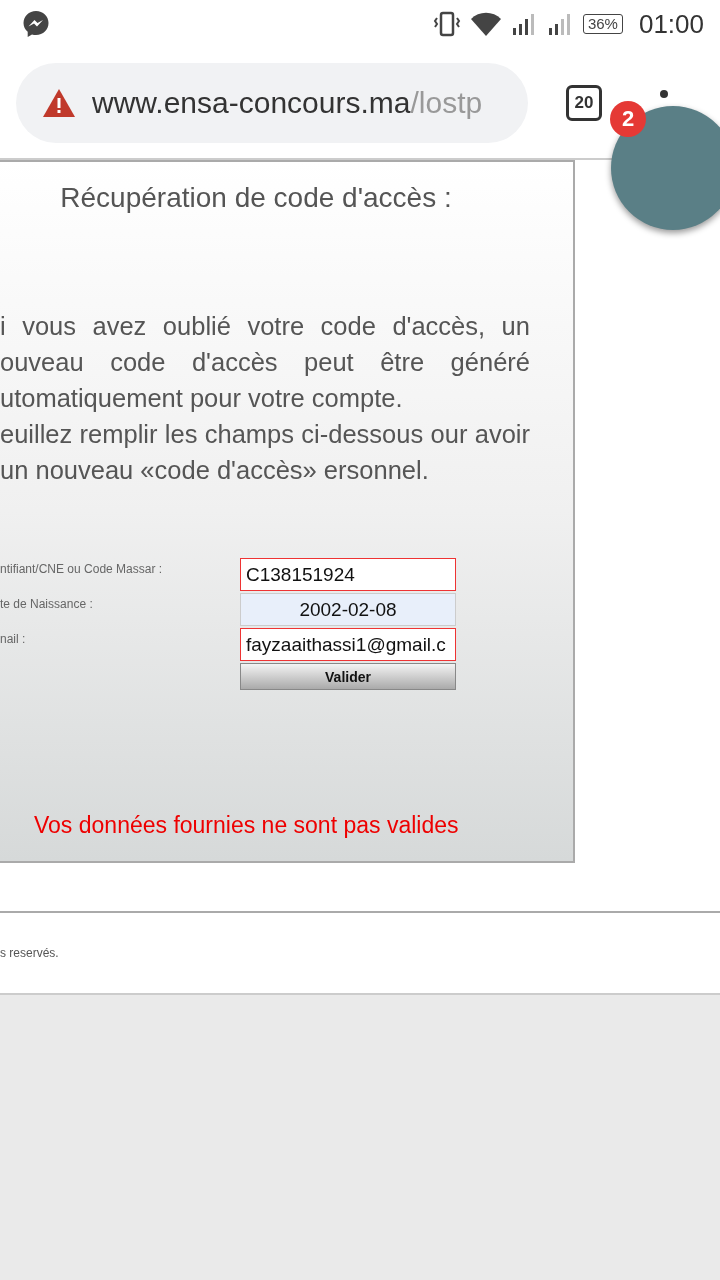 Image resolution: width=720 pixels, height=1280 pixels. Describe the element at coordinates (36, 24) in the screenshot. I see `messenger-icon` at that location.